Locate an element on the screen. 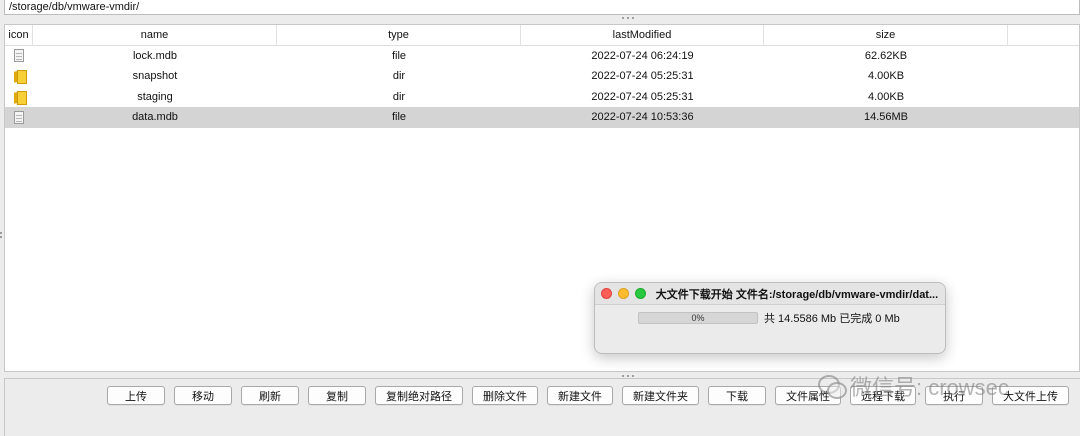  copy-button: 复制 is located at coordinates (337, 395).